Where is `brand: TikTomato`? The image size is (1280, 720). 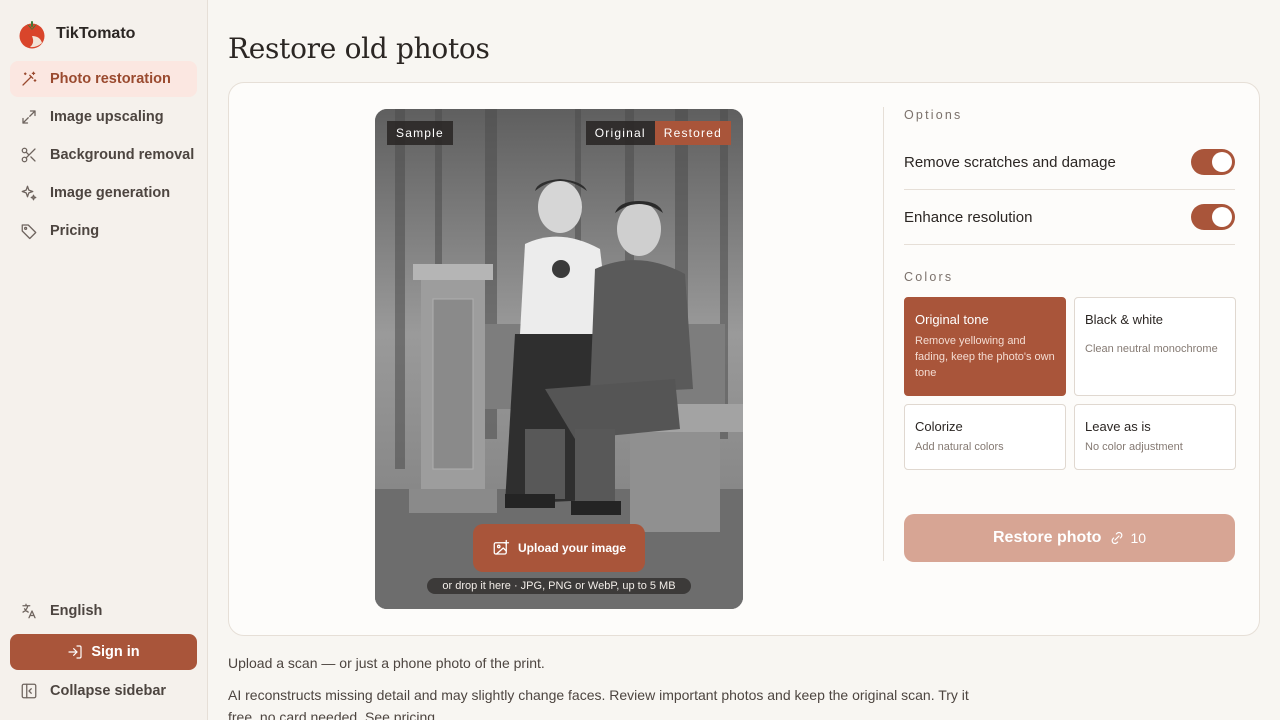 brand: TikTomato is located at coordinates (76, 34).